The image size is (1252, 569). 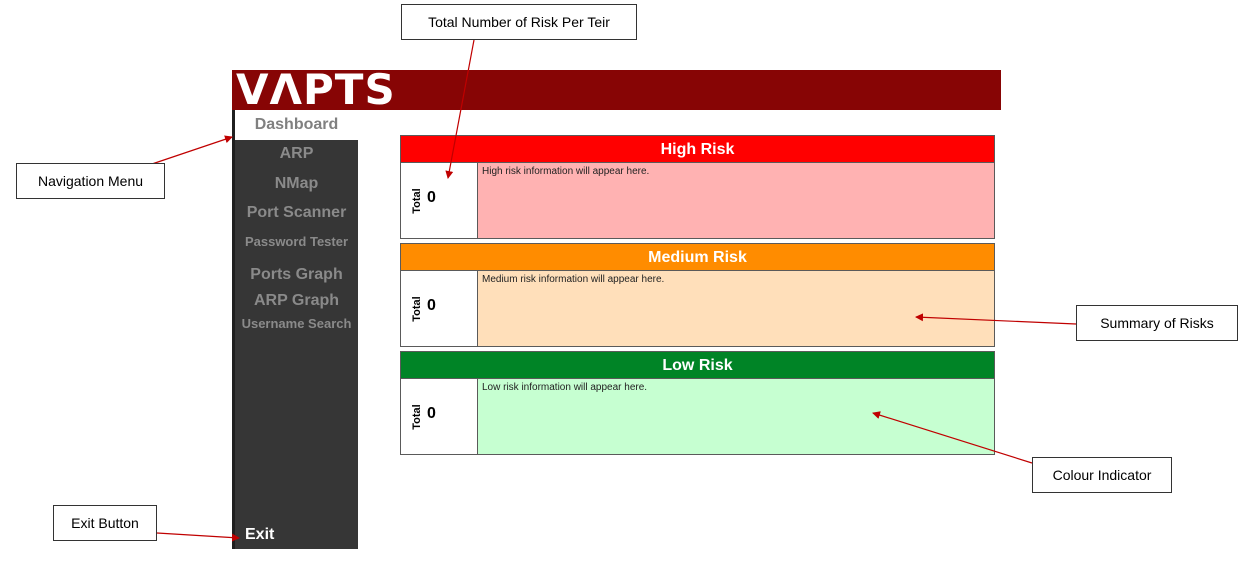 What do you see at coordinates (105, 523) in the screenshot?
I see `callout-exit-button: Exit Button` at bounding box center [105, 523].